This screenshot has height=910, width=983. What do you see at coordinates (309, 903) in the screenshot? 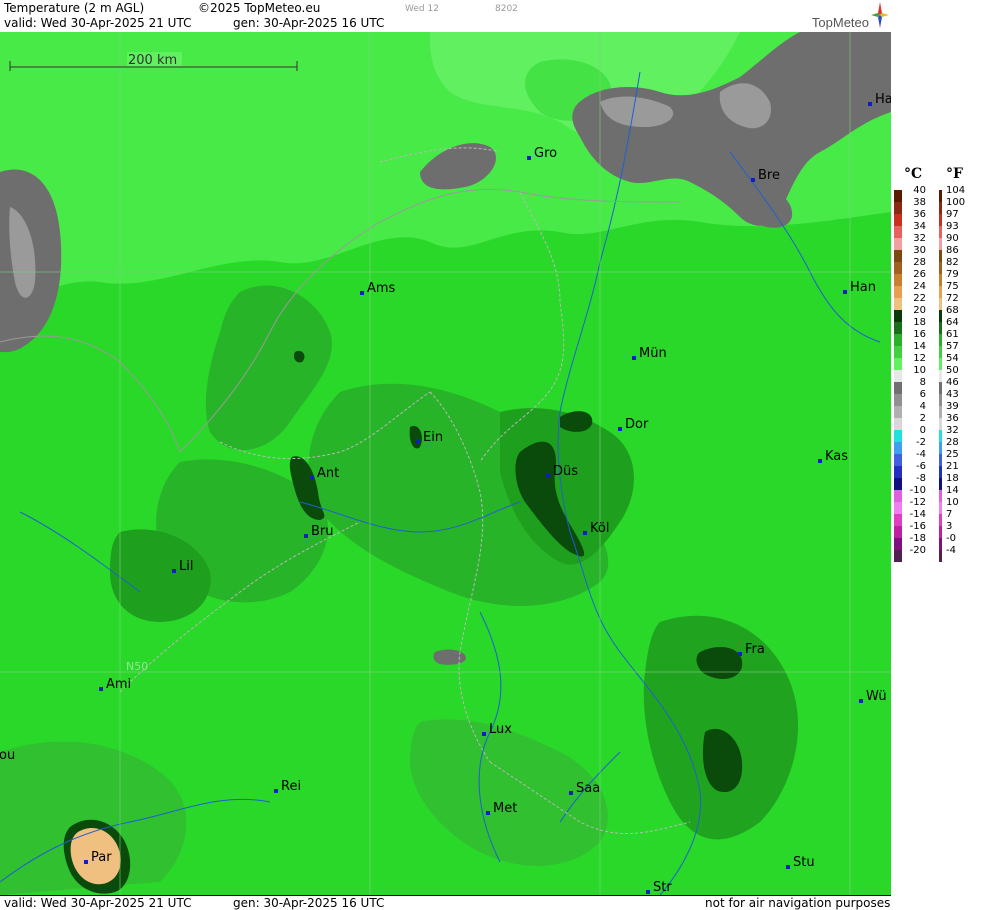
I see `footer-gen-time: gen: 30-Apr-2025 16 UTC` at bounding box center [309, 903].